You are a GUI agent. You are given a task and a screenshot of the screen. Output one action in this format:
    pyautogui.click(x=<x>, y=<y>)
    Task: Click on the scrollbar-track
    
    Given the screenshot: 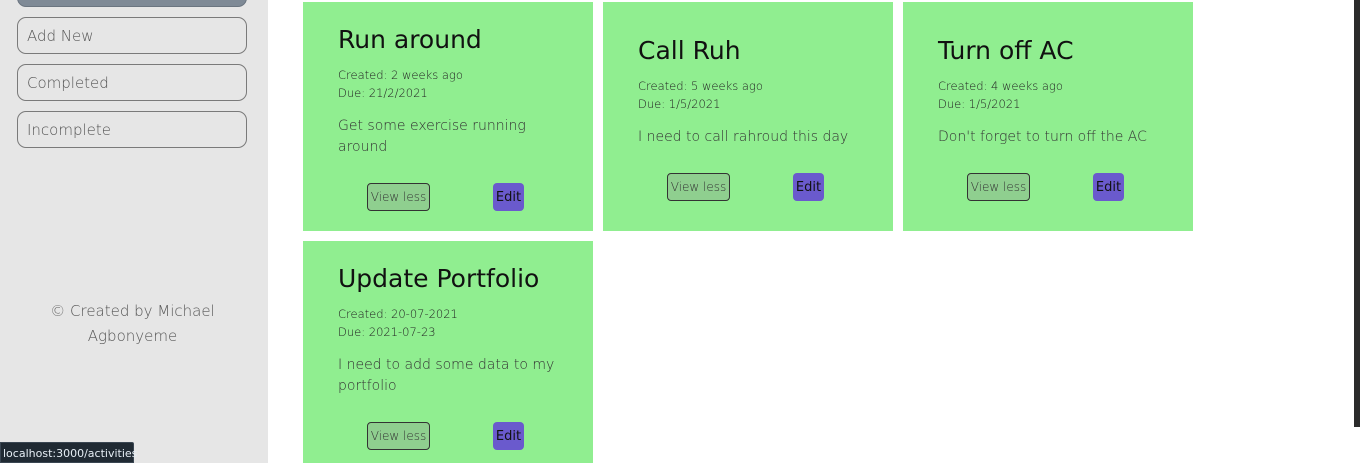 What is the action you would take?
    pyautogui.click(x=1357, y=231)
    